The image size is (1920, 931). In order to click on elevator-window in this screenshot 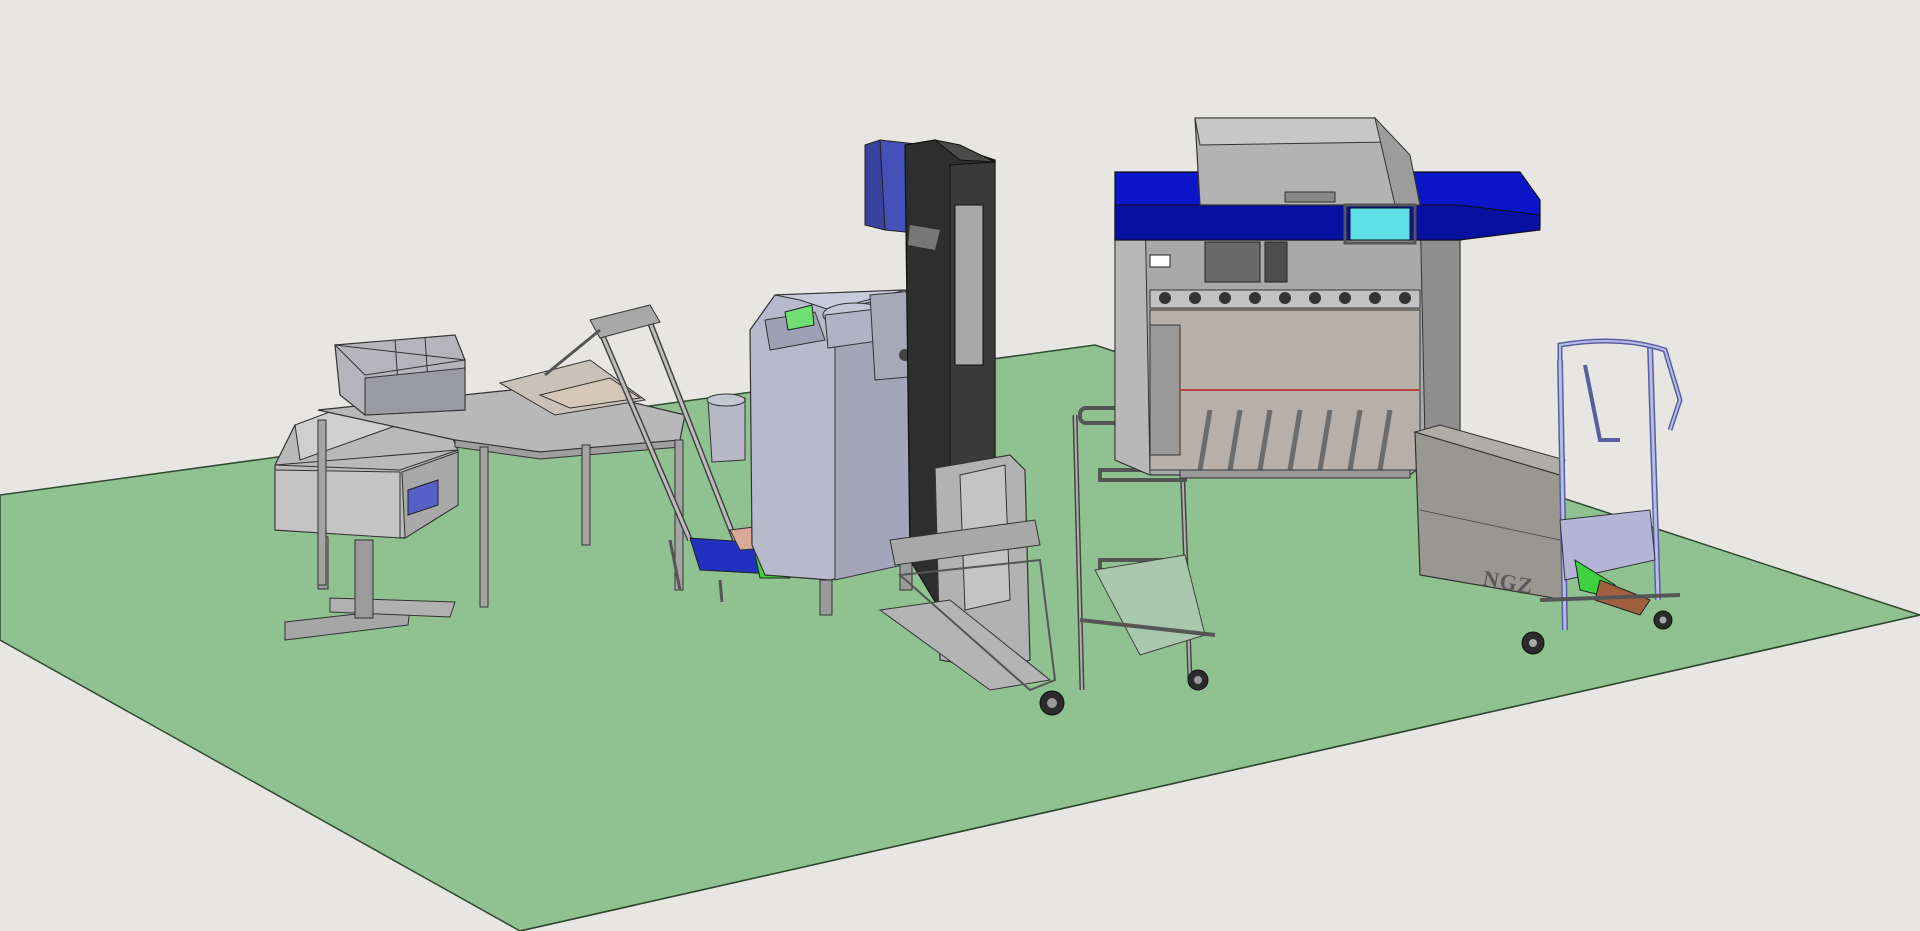, I will do `click(969, 285)`.